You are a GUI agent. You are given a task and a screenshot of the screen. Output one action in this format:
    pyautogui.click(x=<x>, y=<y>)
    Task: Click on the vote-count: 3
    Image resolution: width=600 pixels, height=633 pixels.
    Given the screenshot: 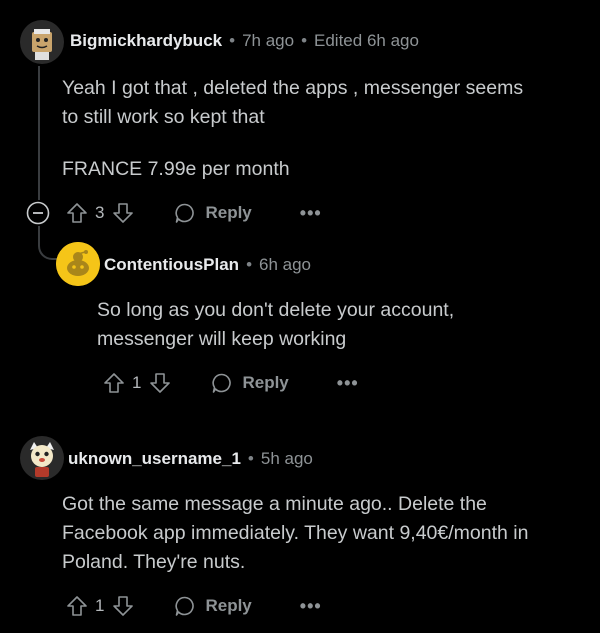 What is the action you would take?
    pyautogui.click(x=100, y=212)
    